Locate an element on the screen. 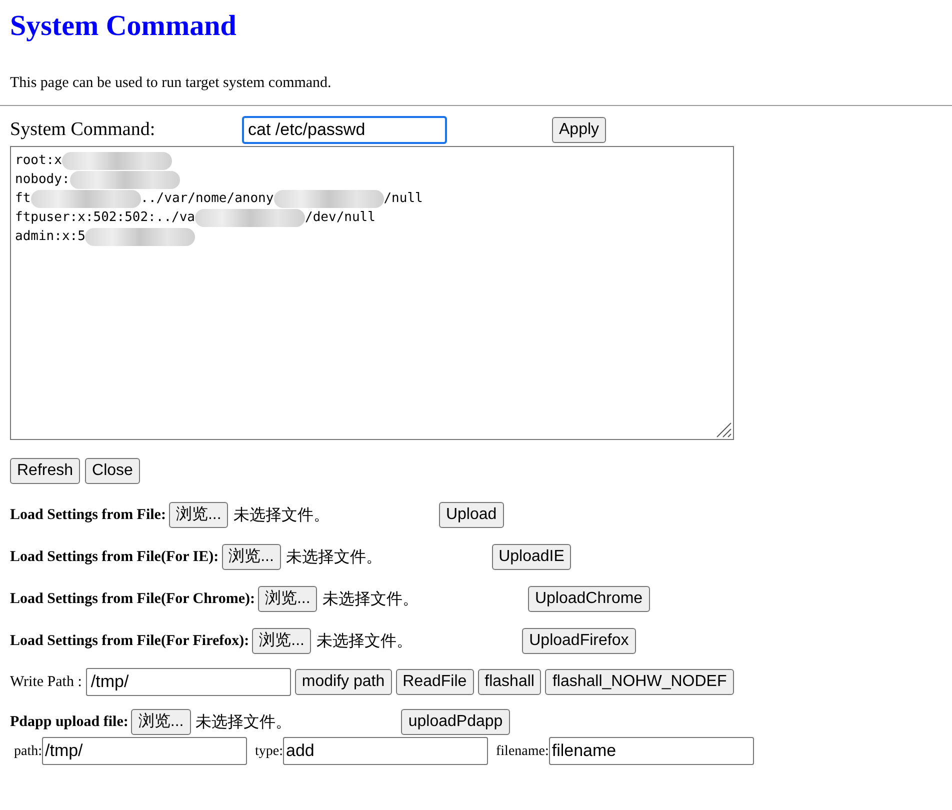 The image size is (952, 810). output-text: ftpuser:x:502:502:../va is located at coordinates (105, 217).